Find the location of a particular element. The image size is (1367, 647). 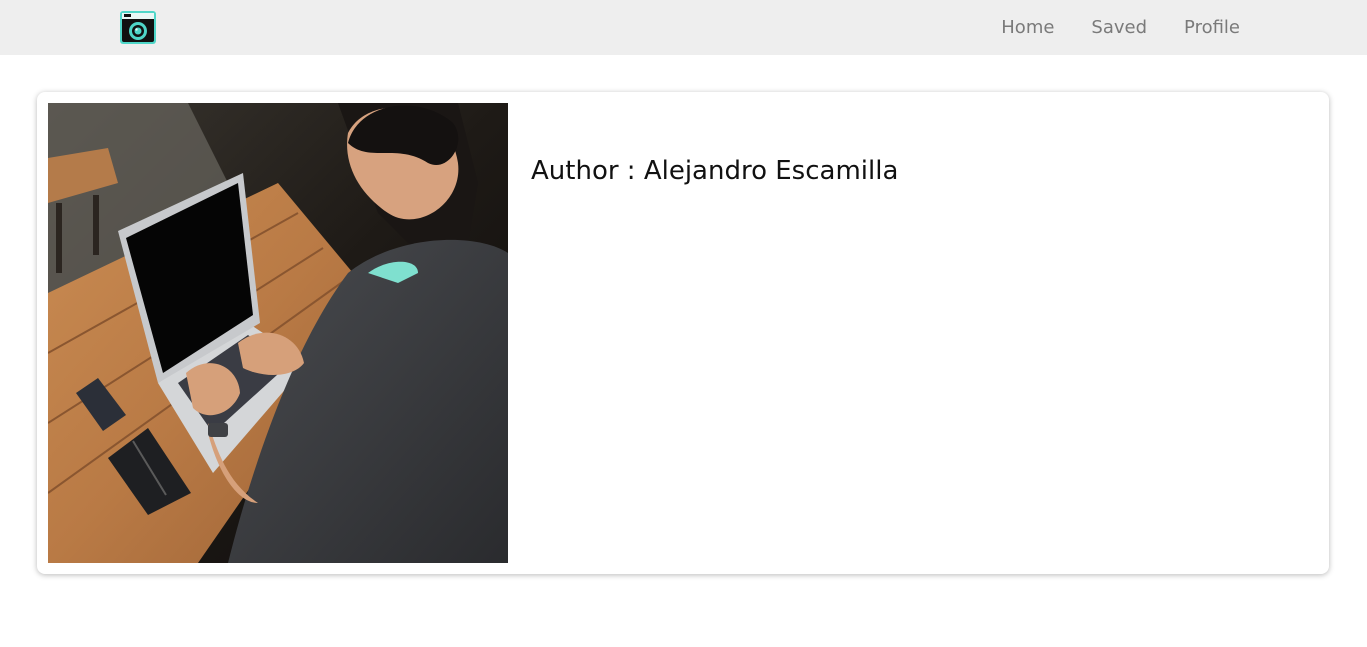

top-navbar: Home Saved Profile is located at coordinates (683, 27).